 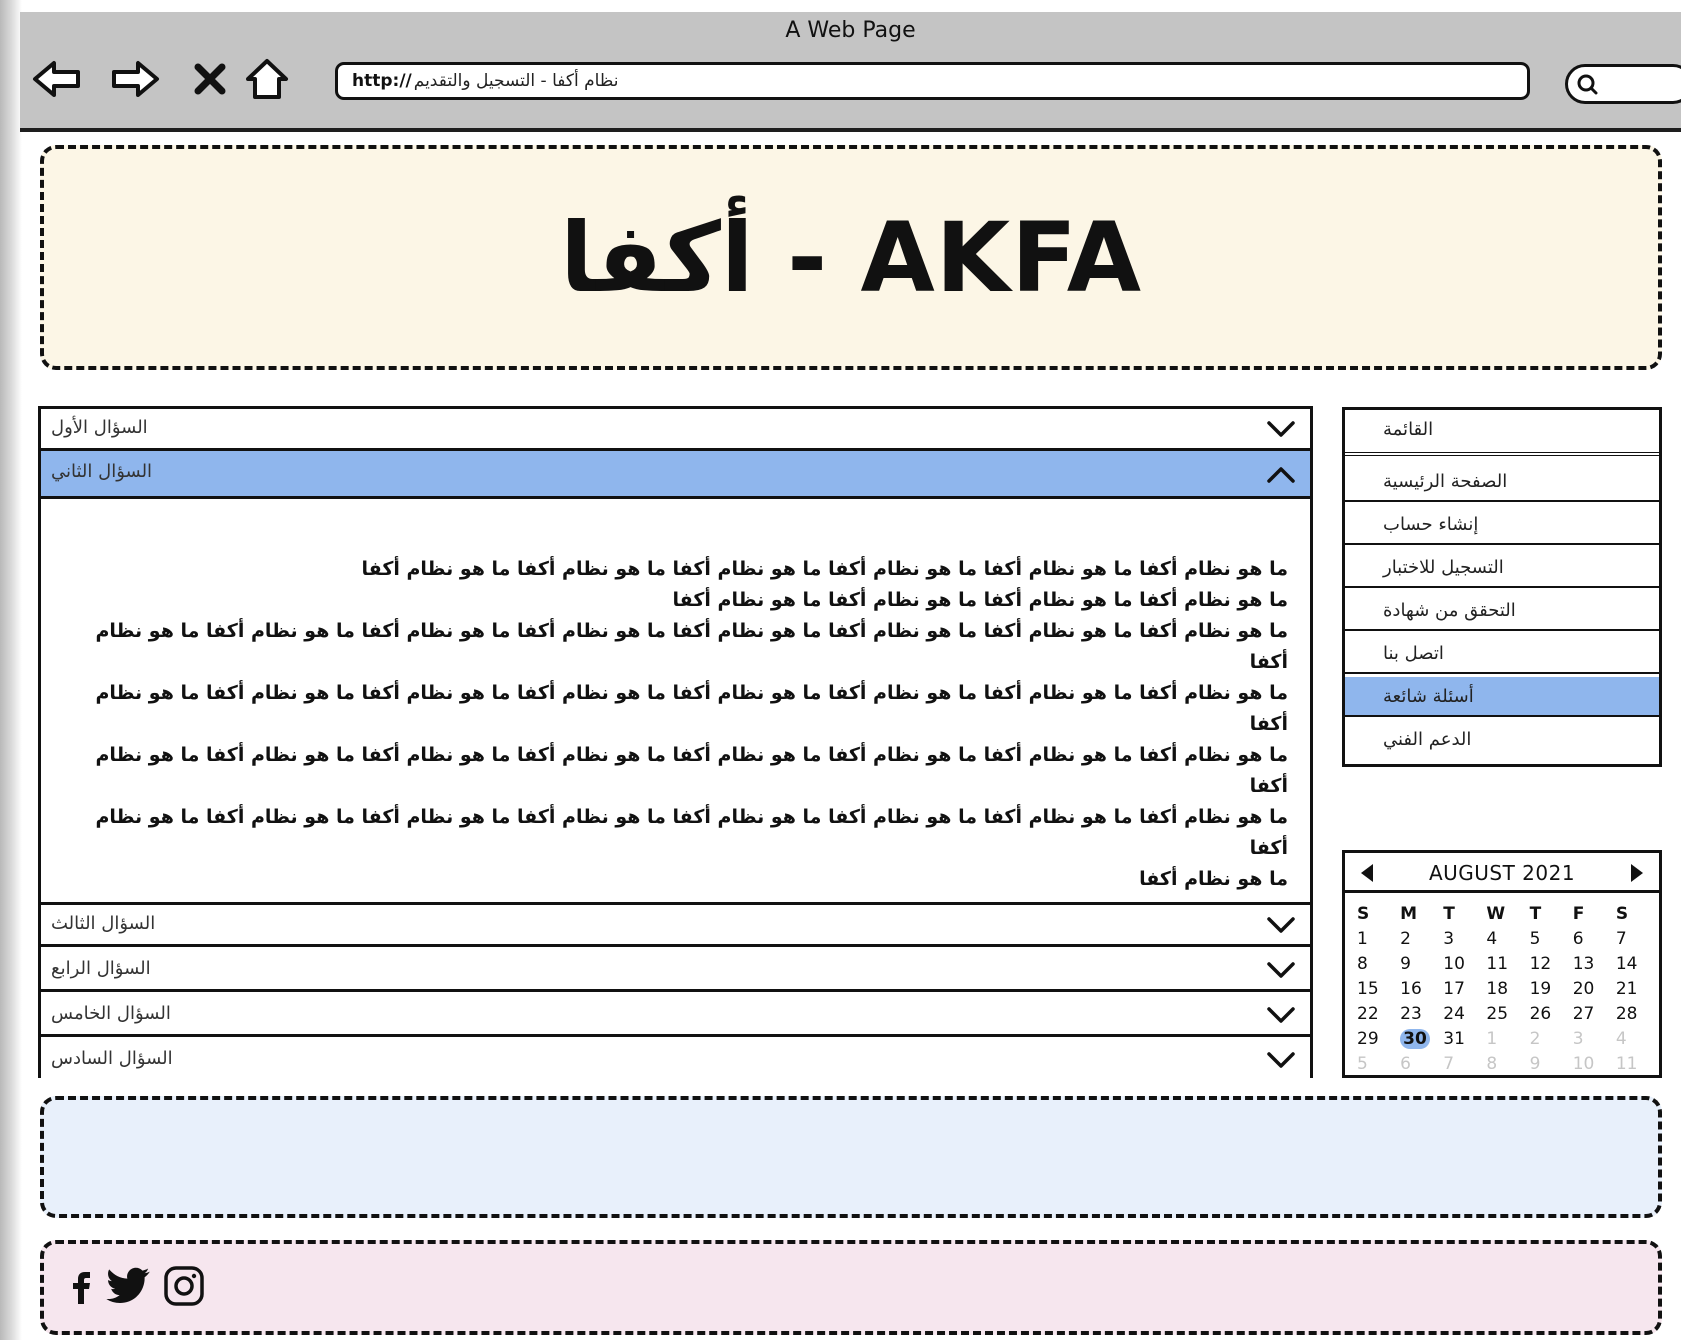 I want to click on menu-item-contact-us: اتصل بنا, so click(x=1502, y=654).